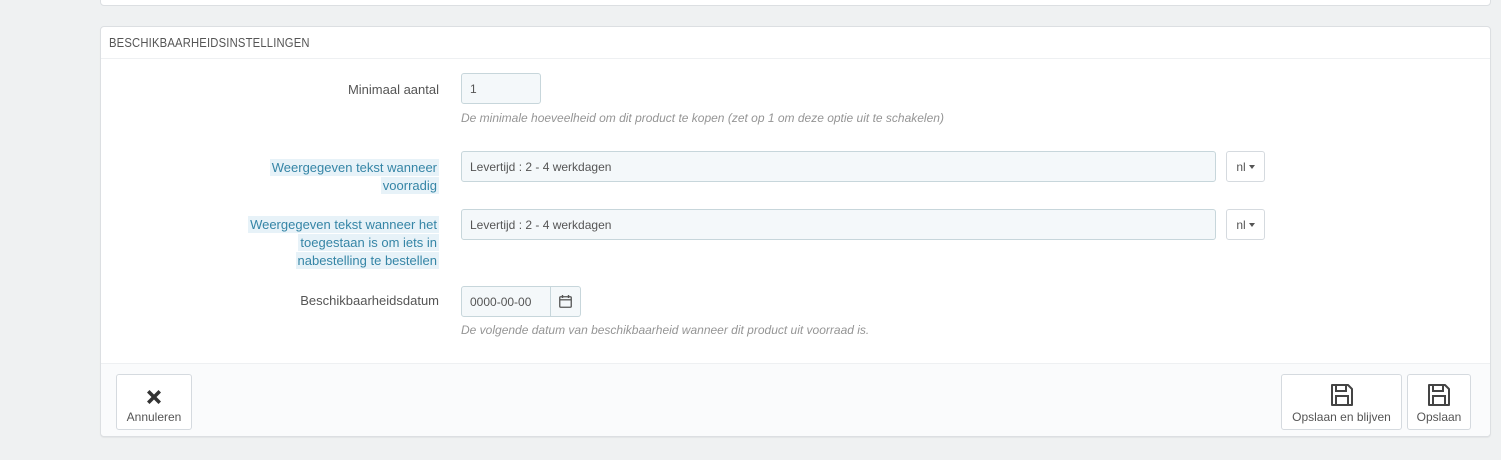 The width and height of the screenshot is (1501, 460). What do you see at coordinates (838, 224) in the screenshot?
I see `backorder-text-input: Levertijd : 2 - 4 werkdagen` at bounding box center [838, 224].